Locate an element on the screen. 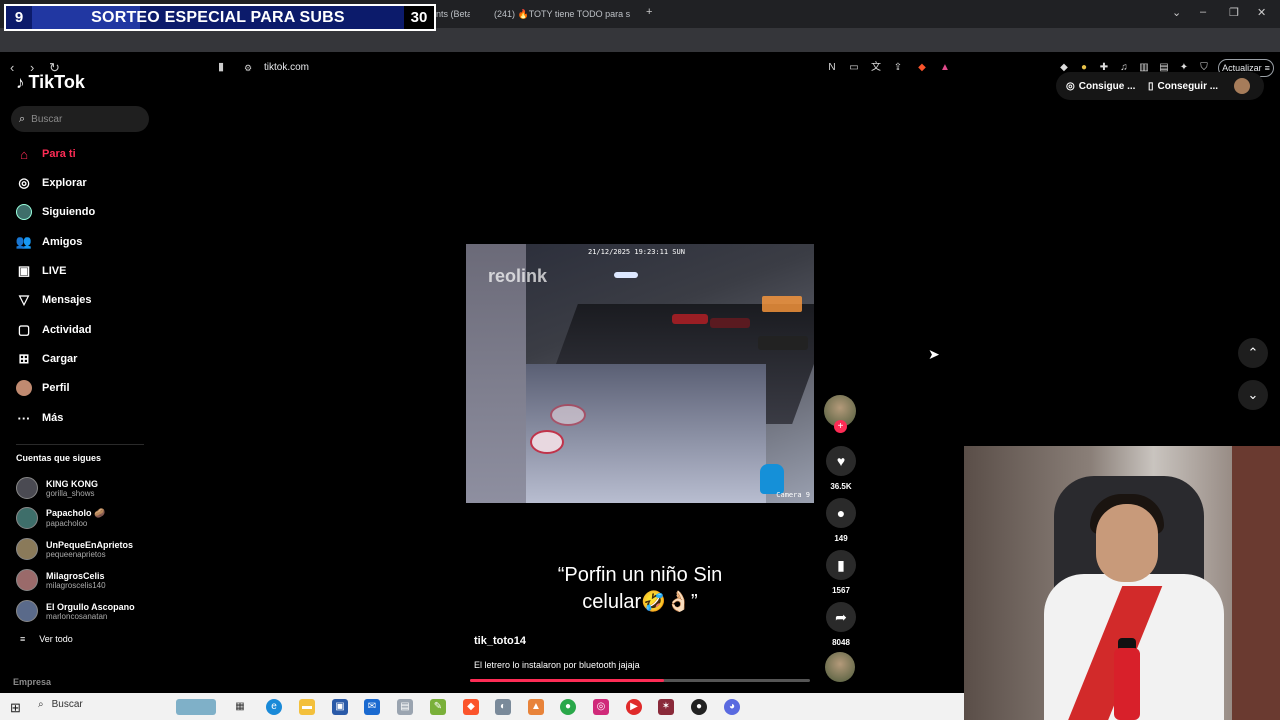 The height and width of the screenshot is (720, 1280). brave-rewards-icon: ▲ is located at coordinates (945, 68).